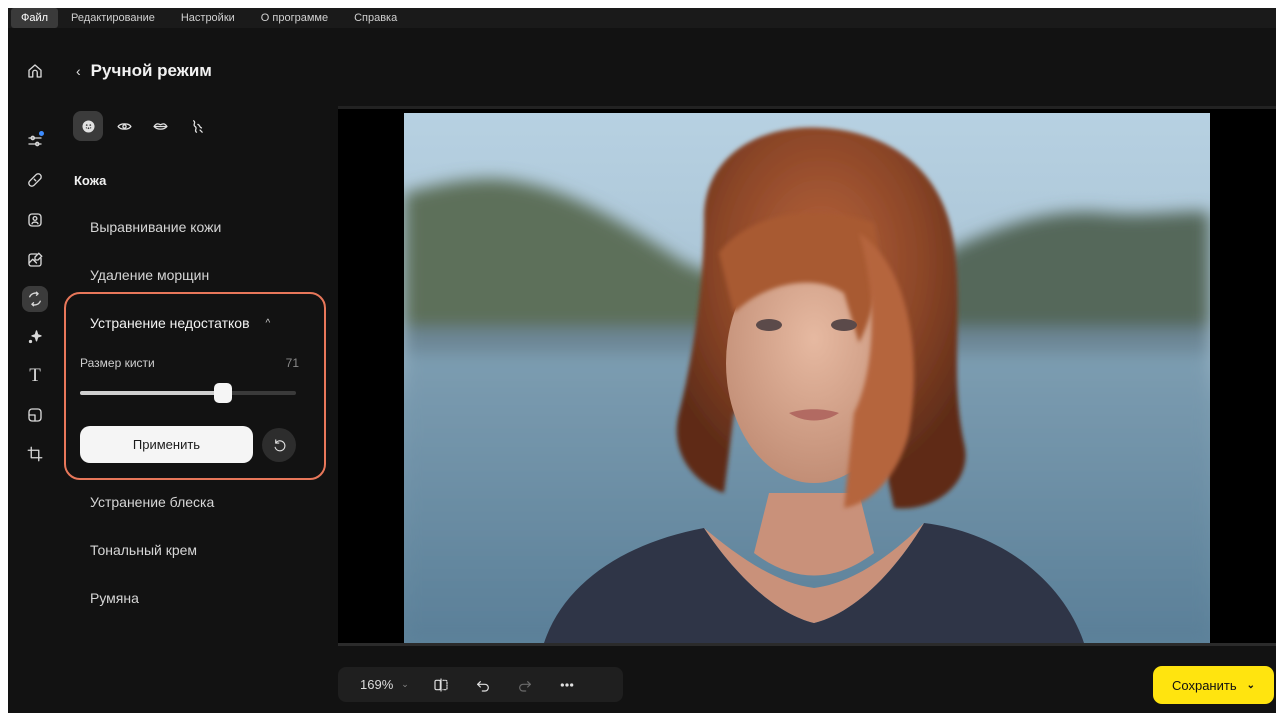  What do you see at coordinates (375, 18) in the screenshot?
I see `menu-help: Справка` at bounding box center [375, 18].